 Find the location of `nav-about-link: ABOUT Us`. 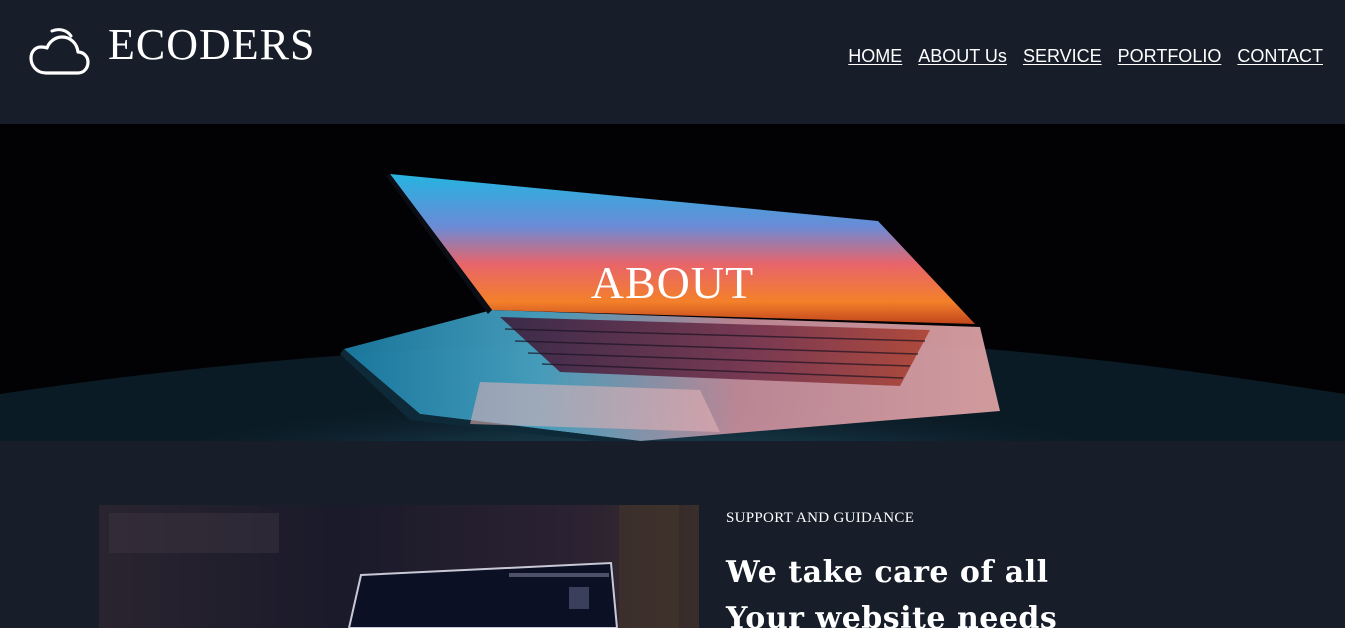

nav-about-link: ABOUT Us is located at coordinates (962, 56).